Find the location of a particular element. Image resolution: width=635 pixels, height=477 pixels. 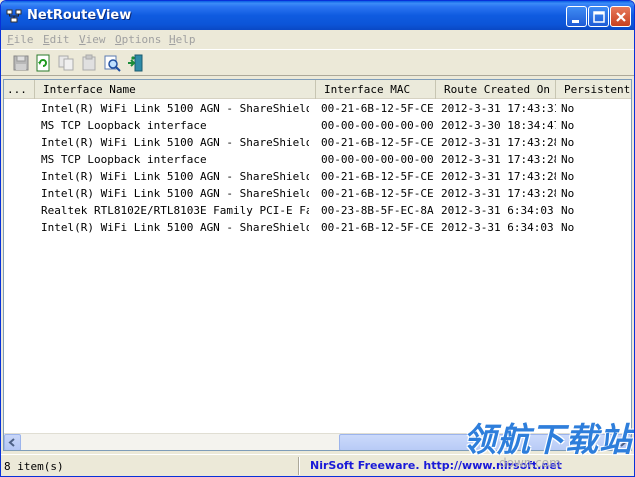

menu-bar: File Edit View Options Help is located at coordinates (317, 39).